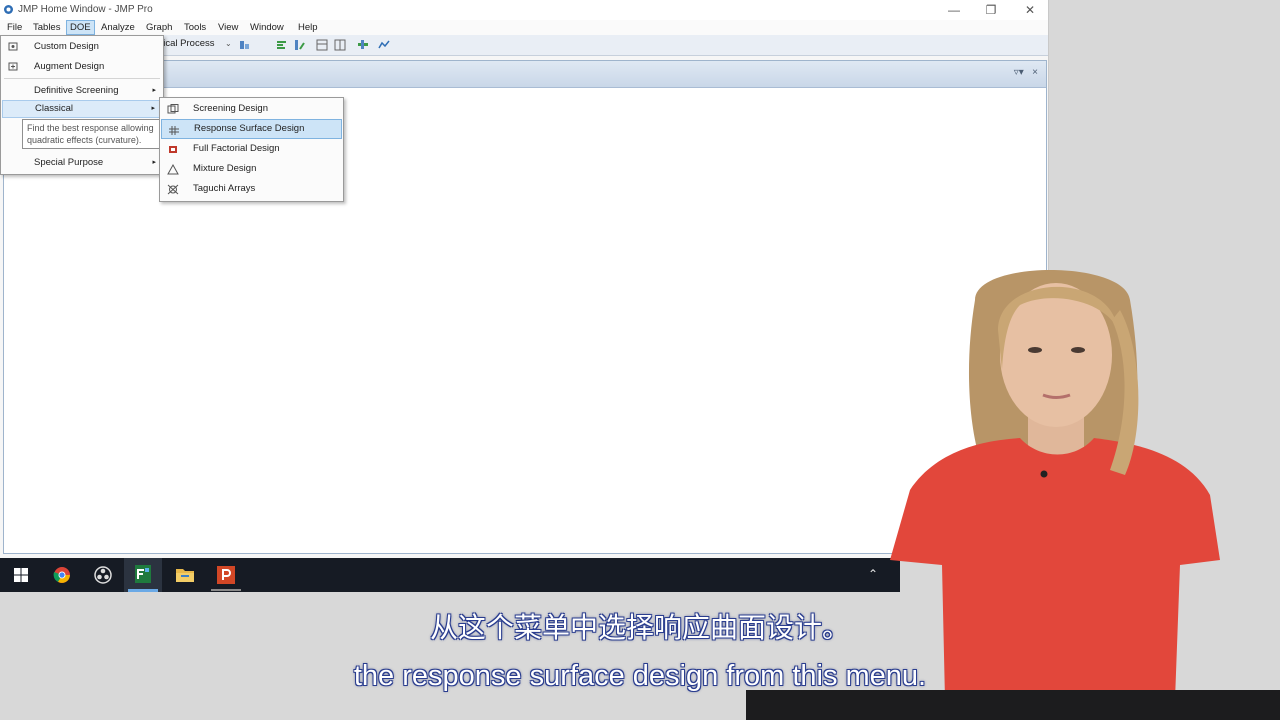  I want to click on menu-window: Window, so click(267, 27).